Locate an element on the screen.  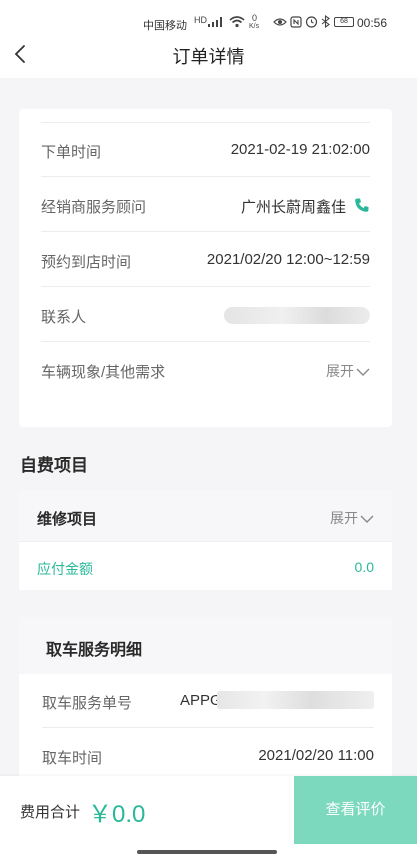
clock: 00:56 is located at coordinates (372, 23).